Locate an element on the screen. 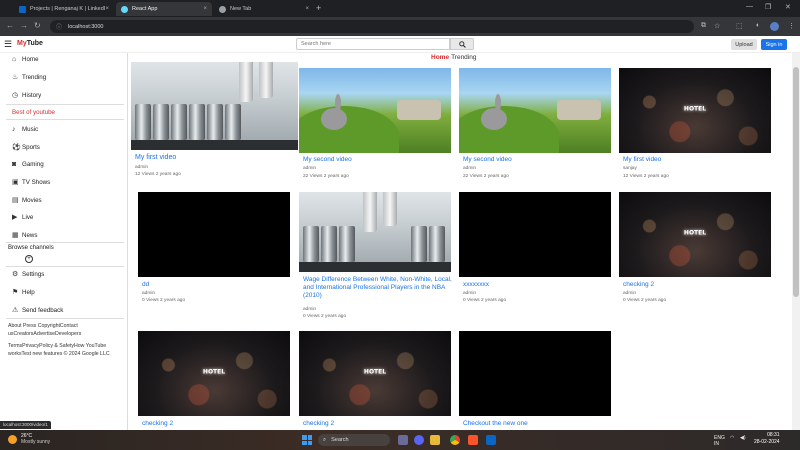 This screenshot has height=450, width=800. sidebar-item-tv-shows: ▣ TV Shows is located at coordinates (31, 182).